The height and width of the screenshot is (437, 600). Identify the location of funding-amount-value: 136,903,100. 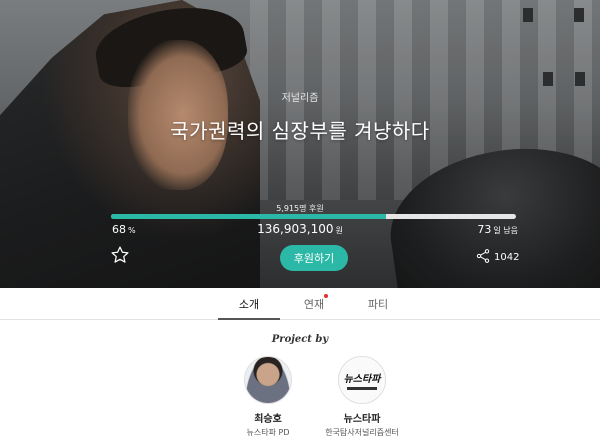
(295, 229).